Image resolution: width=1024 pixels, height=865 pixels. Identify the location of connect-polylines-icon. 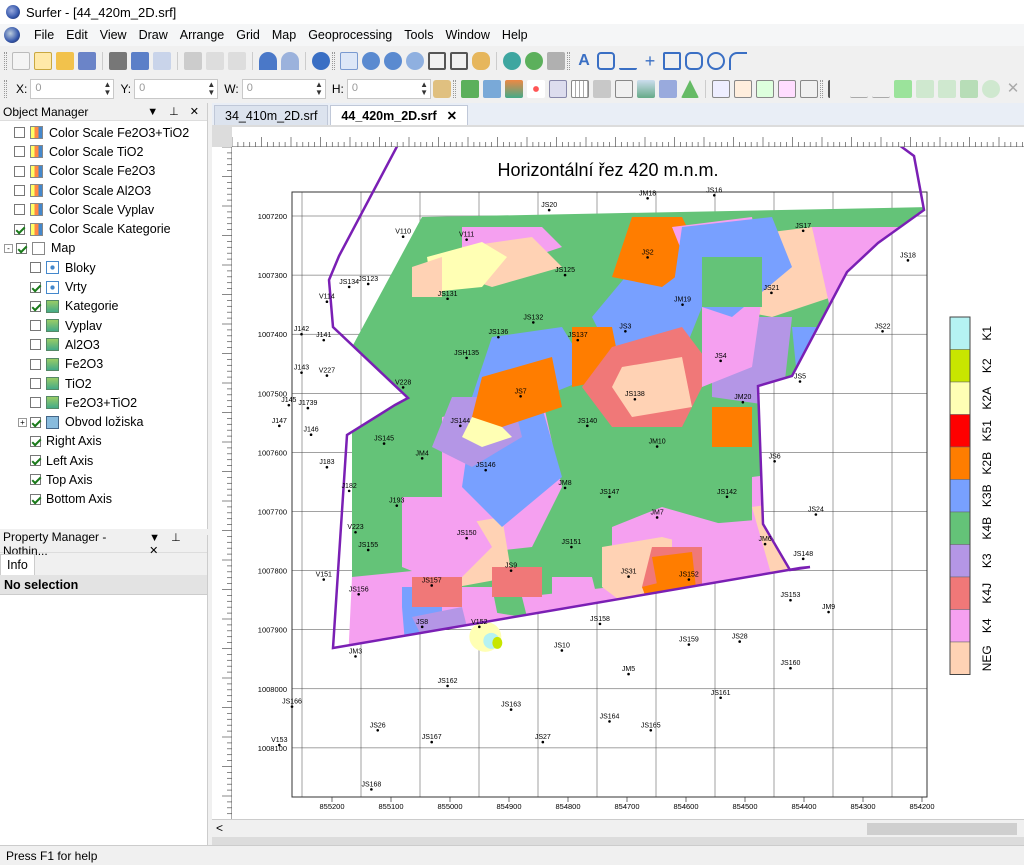
(880, 89).